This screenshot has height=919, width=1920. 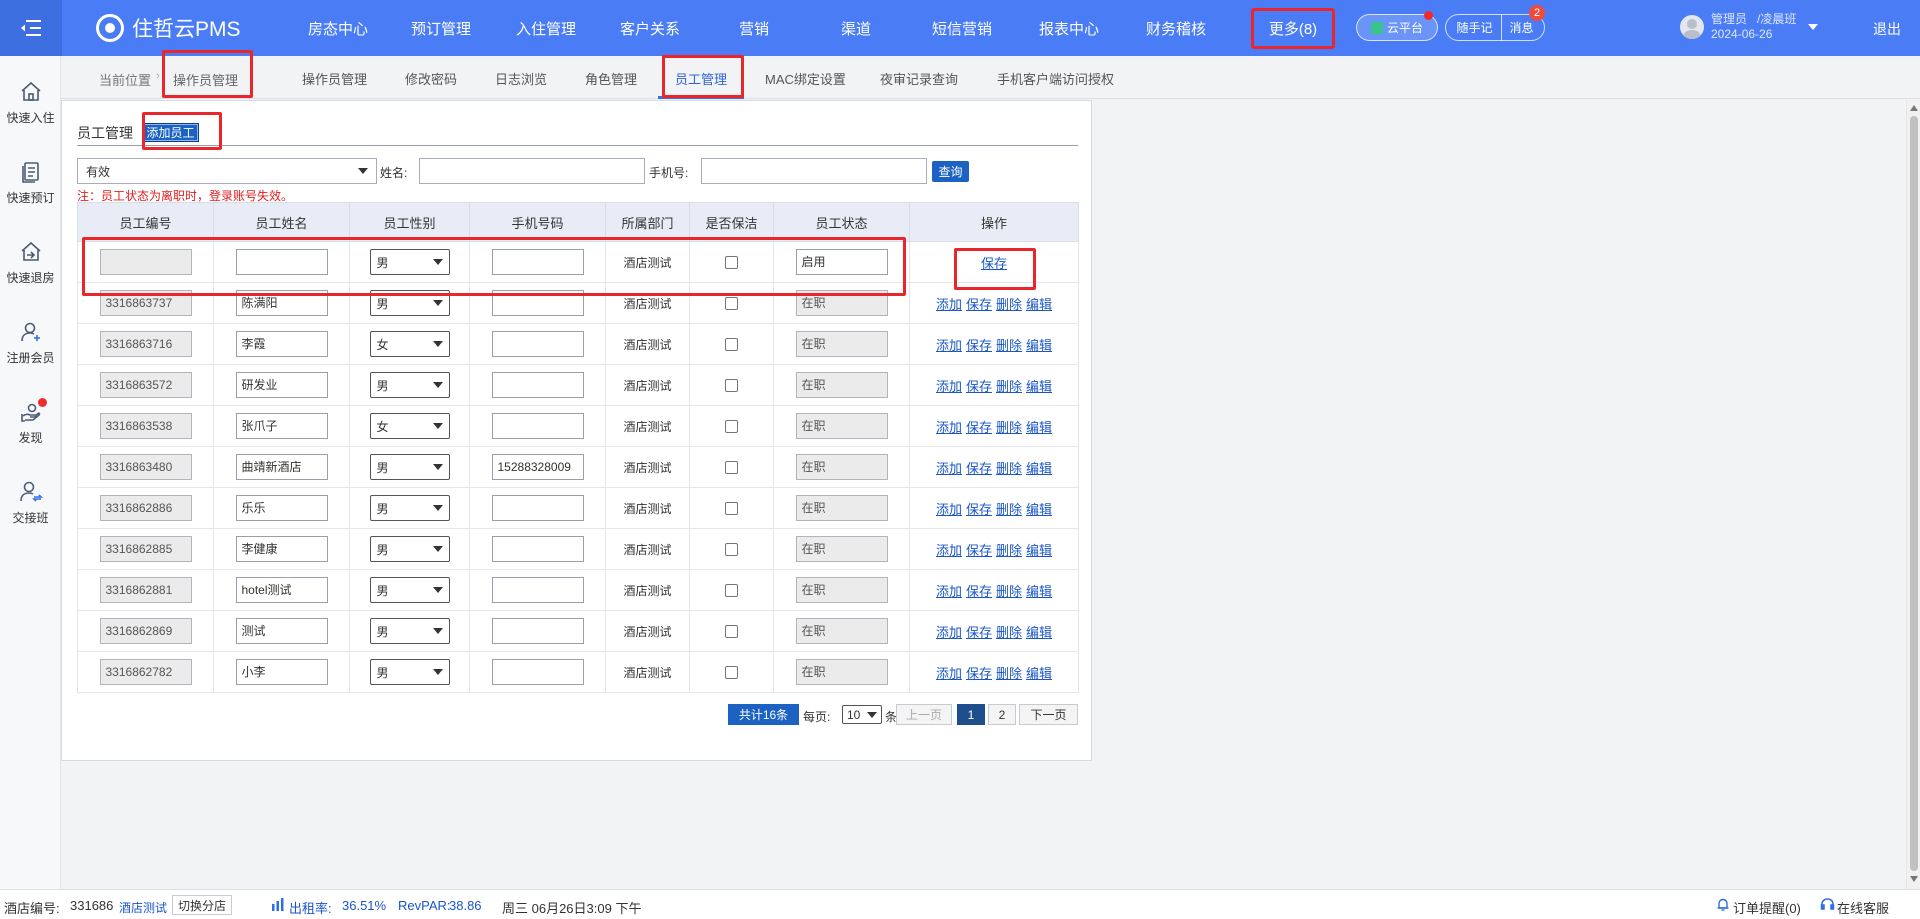 I want to click on sidebar-item-quick-checkout: 快速退房, so click(x=30, y=263).